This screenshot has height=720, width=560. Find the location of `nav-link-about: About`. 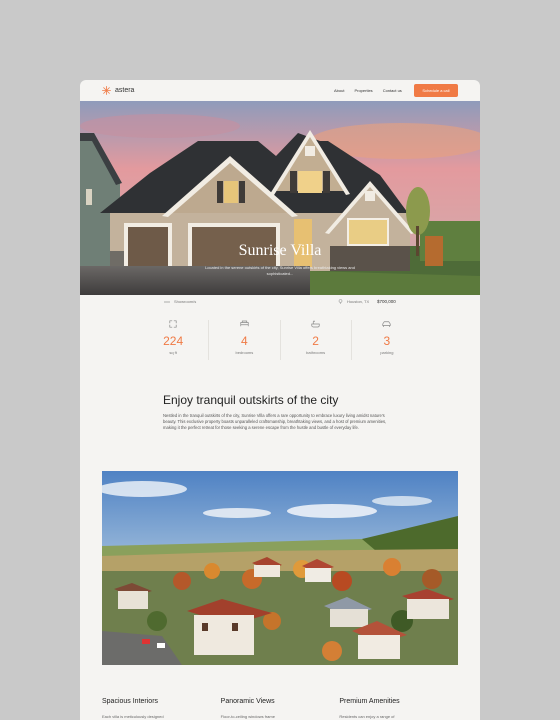

nav-link-about: About is located at coordinates (339, 90).